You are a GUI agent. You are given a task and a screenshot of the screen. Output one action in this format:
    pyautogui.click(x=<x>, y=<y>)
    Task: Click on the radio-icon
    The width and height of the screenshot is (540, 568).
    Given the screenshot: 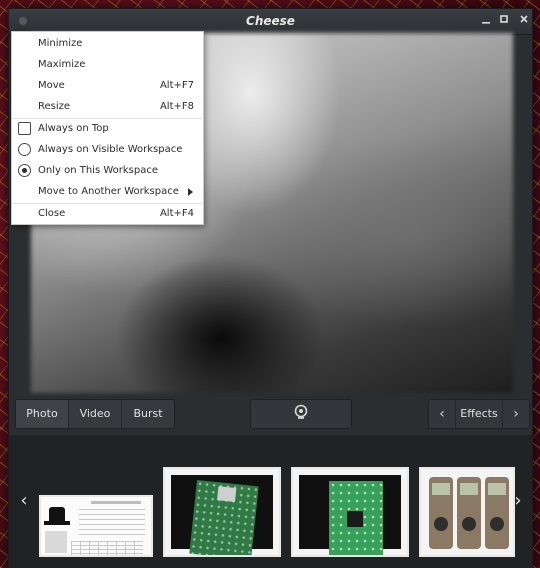 What is the action you would take?
    pyautogui.click(x=24, y=149)
    